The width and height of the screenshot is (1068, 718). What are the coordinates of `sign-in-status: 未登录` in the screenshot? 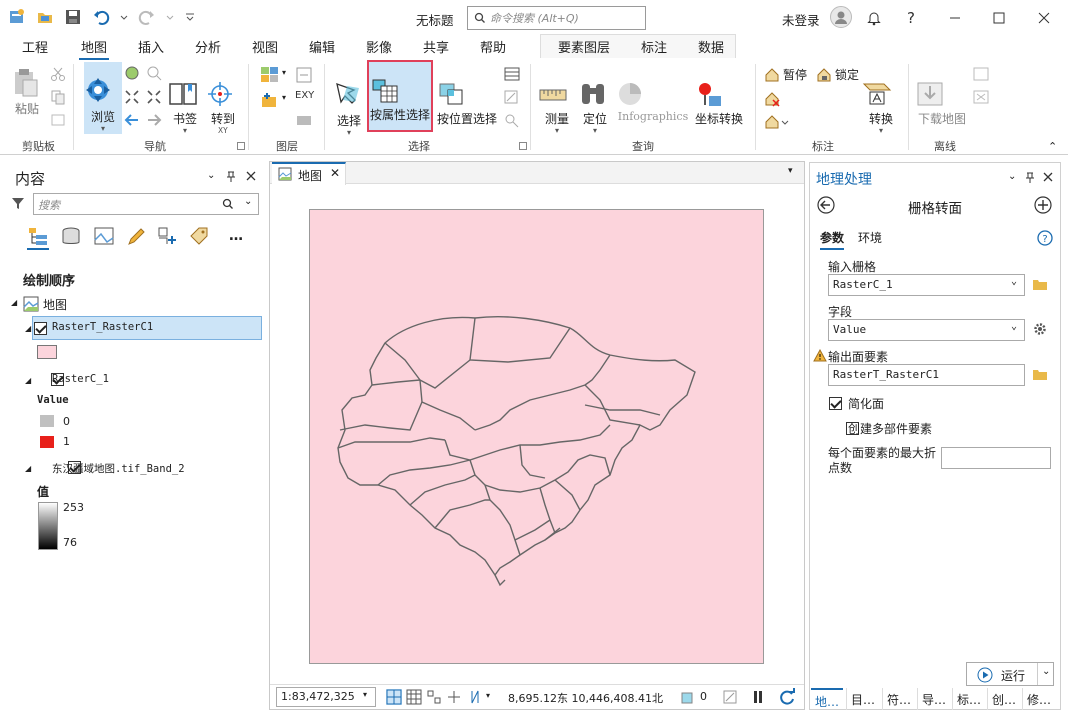 It's located at (801, 19).